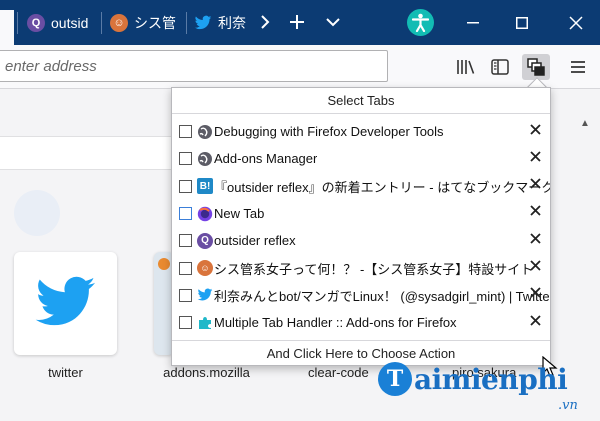 The width and height of the screenshot is (600, 421). I want to click on panel-title: Select Tabs, so click(361, 101).